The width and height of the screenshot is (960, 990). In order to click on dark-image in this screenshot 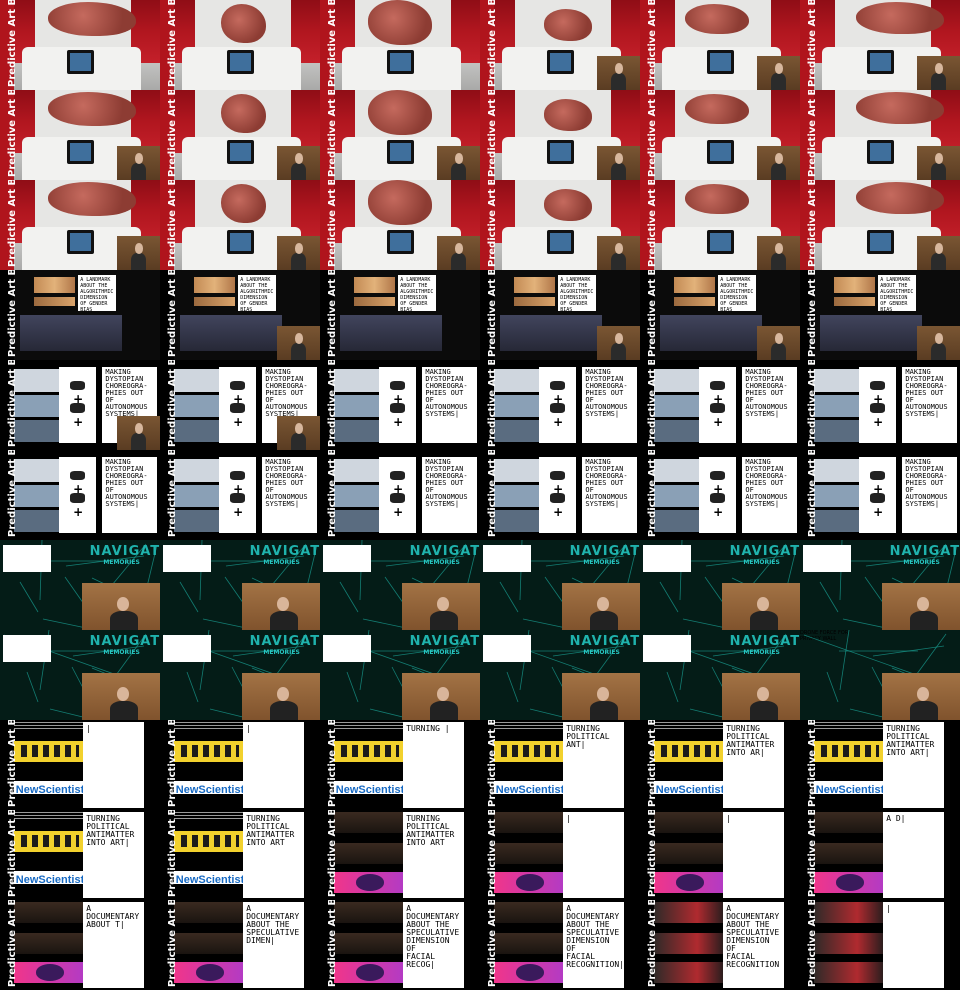, I will do `click(530, 912)`.